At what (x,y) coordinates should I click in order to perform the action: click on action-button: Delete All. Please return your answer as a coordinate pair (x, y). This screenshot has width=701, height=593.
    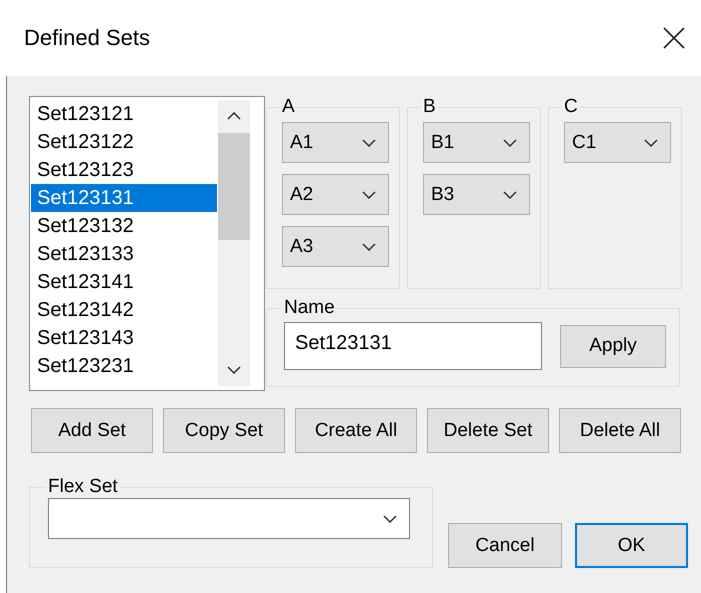
    Looking at the image, I should click on (620, 430).